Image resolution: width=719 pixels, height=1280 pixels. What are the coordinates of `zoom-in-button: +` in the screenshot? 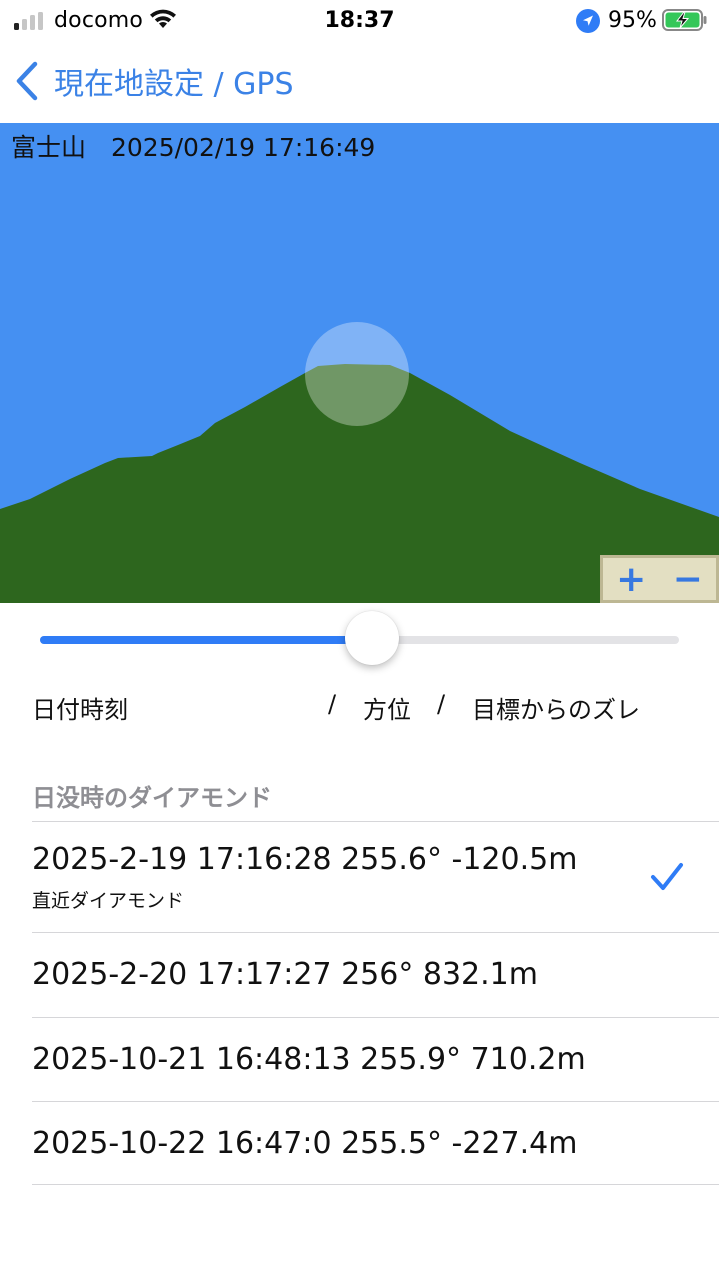 It's located at (631, 579).